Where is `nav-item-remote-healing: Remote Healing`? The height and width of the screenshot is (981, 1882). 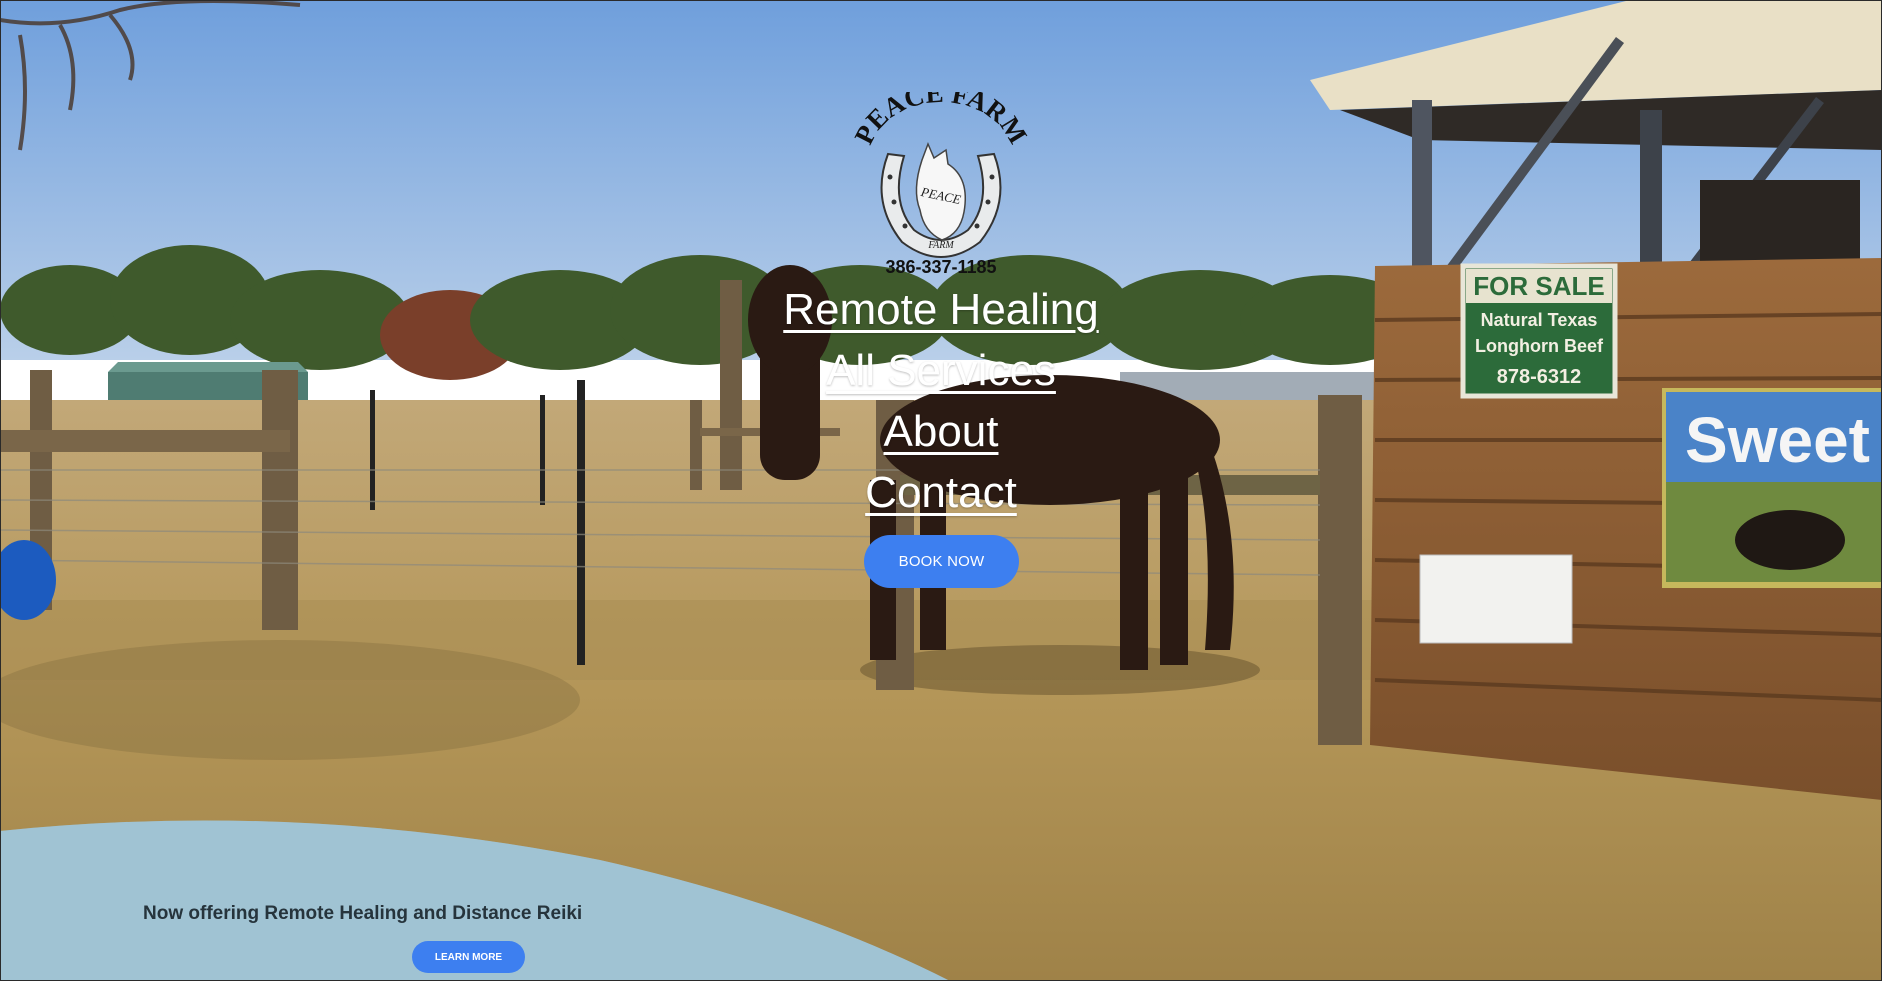
nav-item-remote-healing: Remote Healing is located at coordinates (941, 309).